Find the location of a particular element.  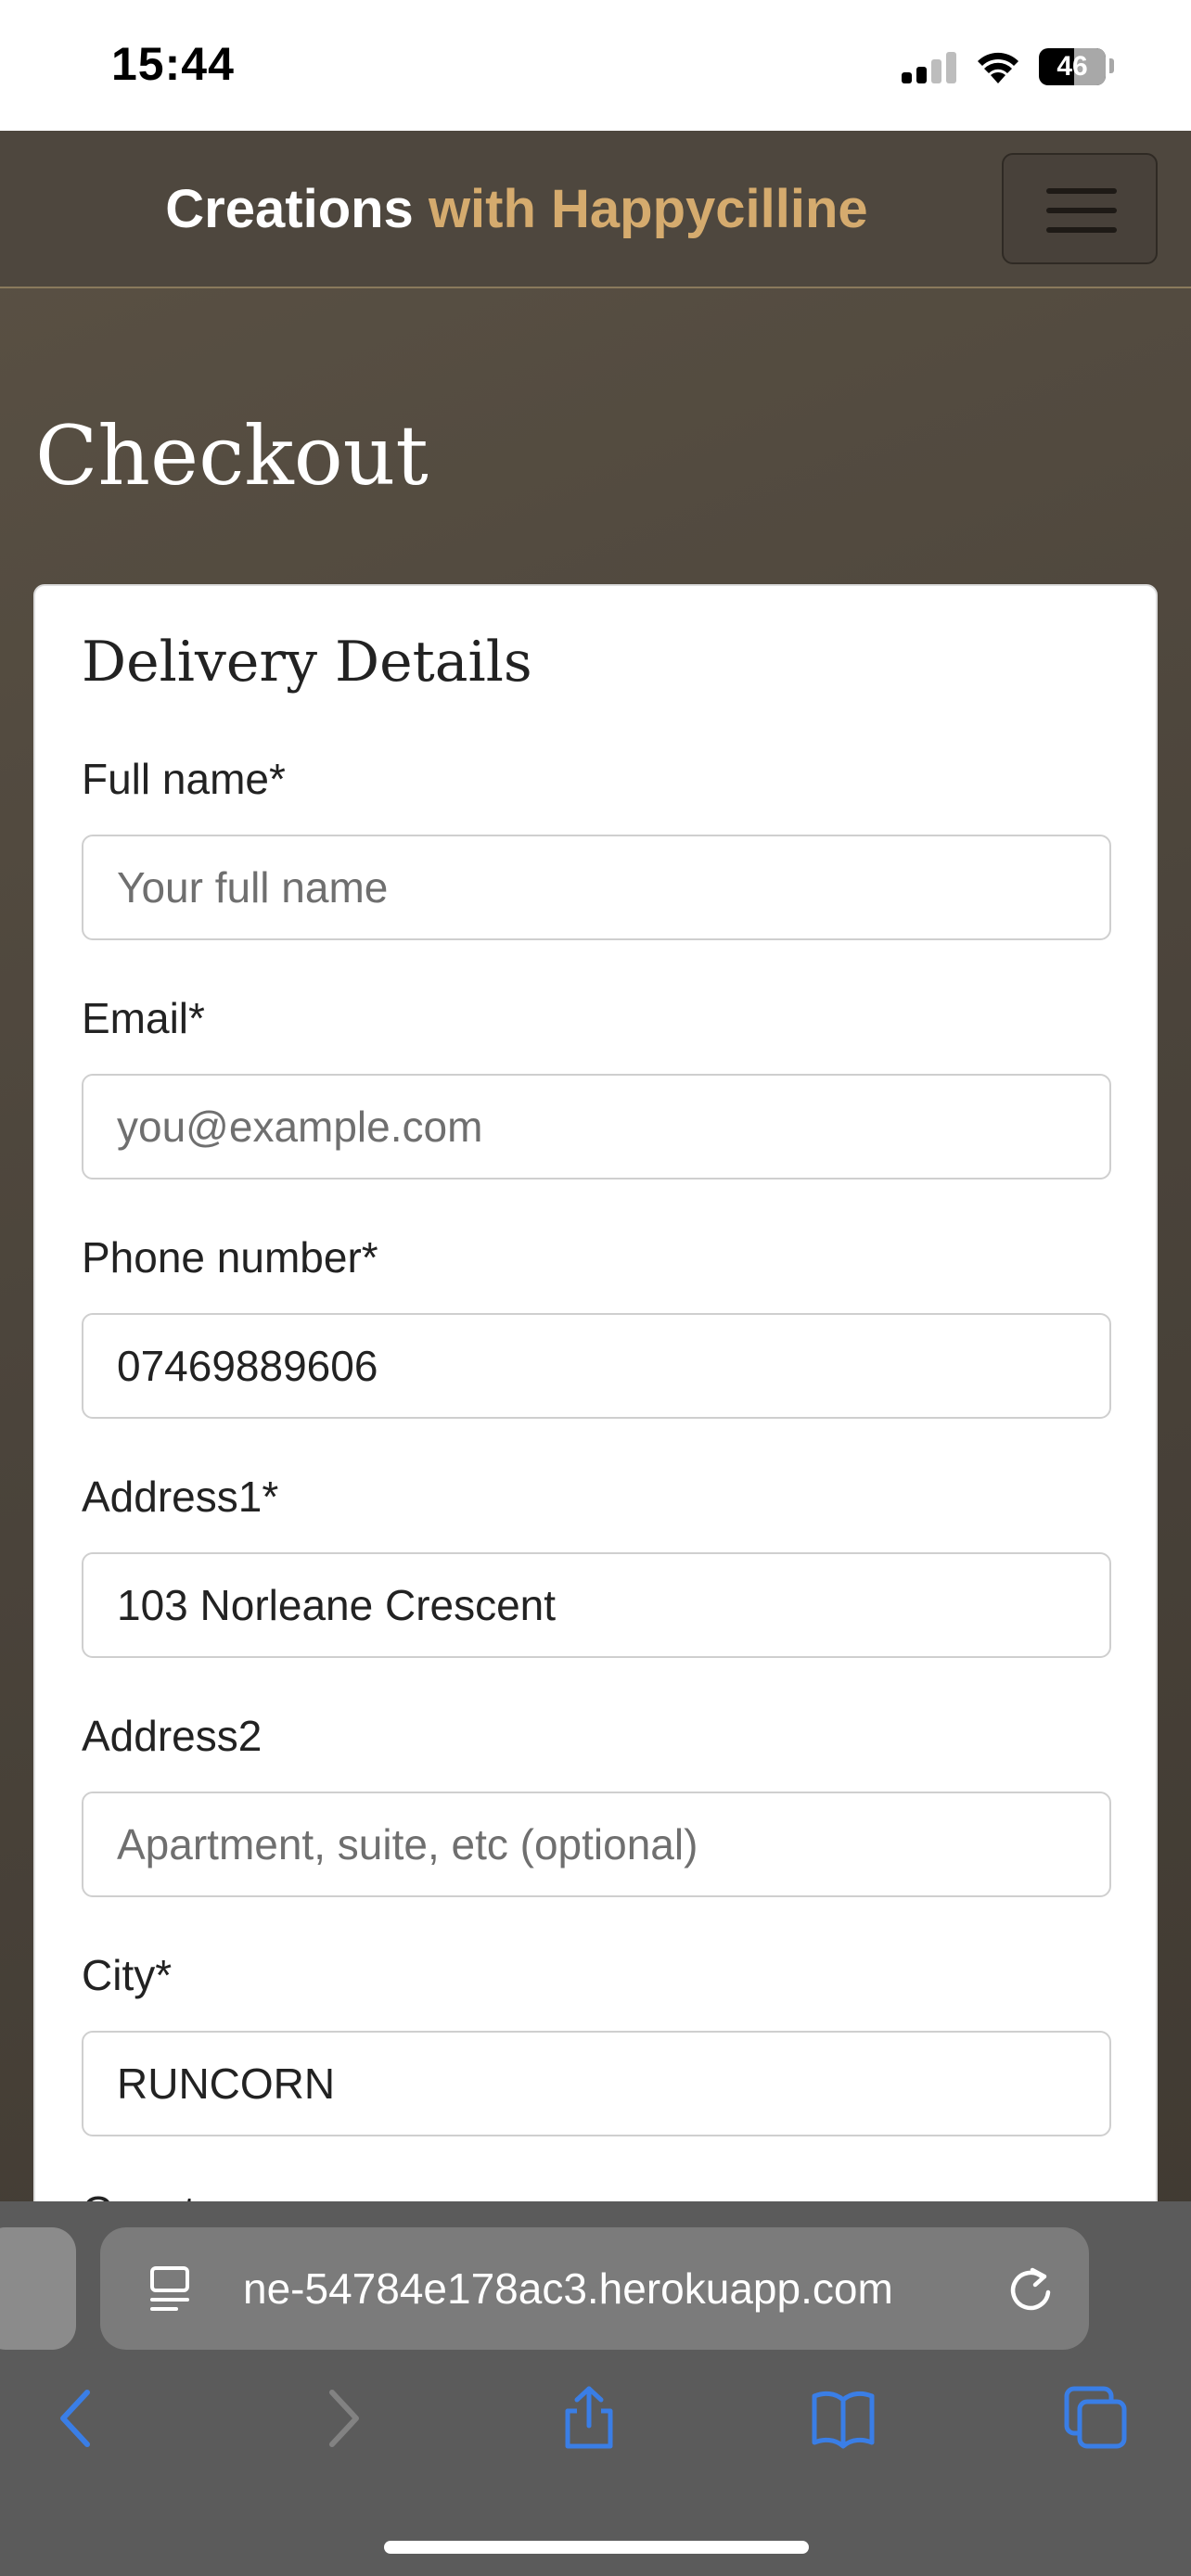

full-name-input is located at coordinates (597, 887).